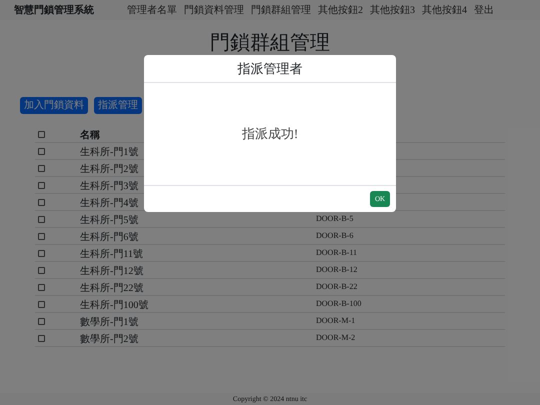 The width and height of the screenshot is (540, 405). Describe the element at coordinates (70, 10) in the screenshot. I see `brand-title: 智慧門鎖管理系統` at that location.